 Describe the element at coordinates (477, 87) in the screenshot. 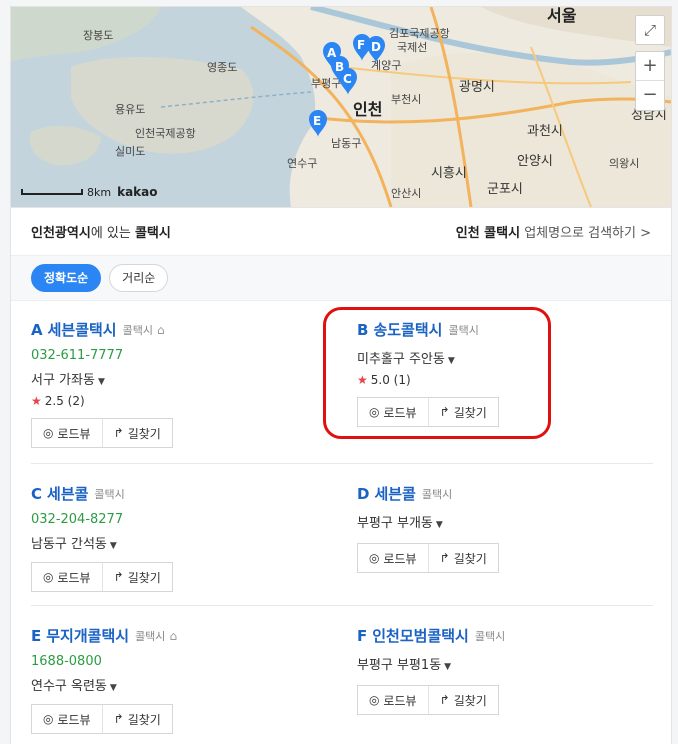

I see `svg-text: 광명시` at that location.